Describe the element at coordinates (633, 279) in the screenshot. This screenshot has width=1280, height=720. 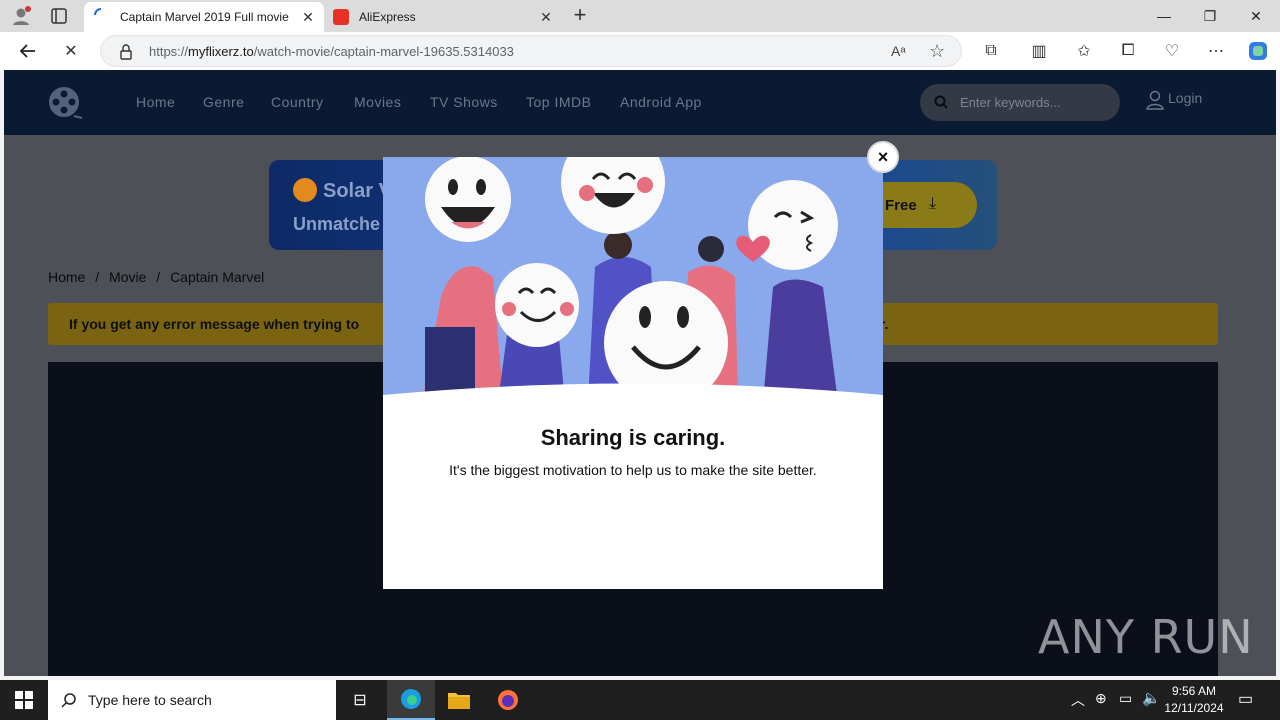
I see `happy-people-illustration` at that location.